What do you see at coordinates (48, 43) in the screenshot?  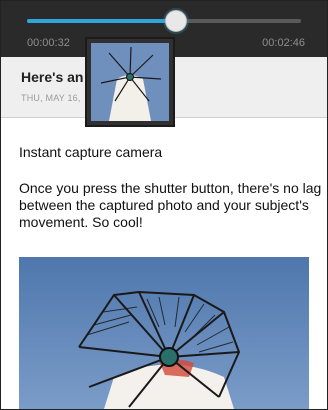 I see `elapsed-time: 00:00:32` at bounding box center [48, 43].